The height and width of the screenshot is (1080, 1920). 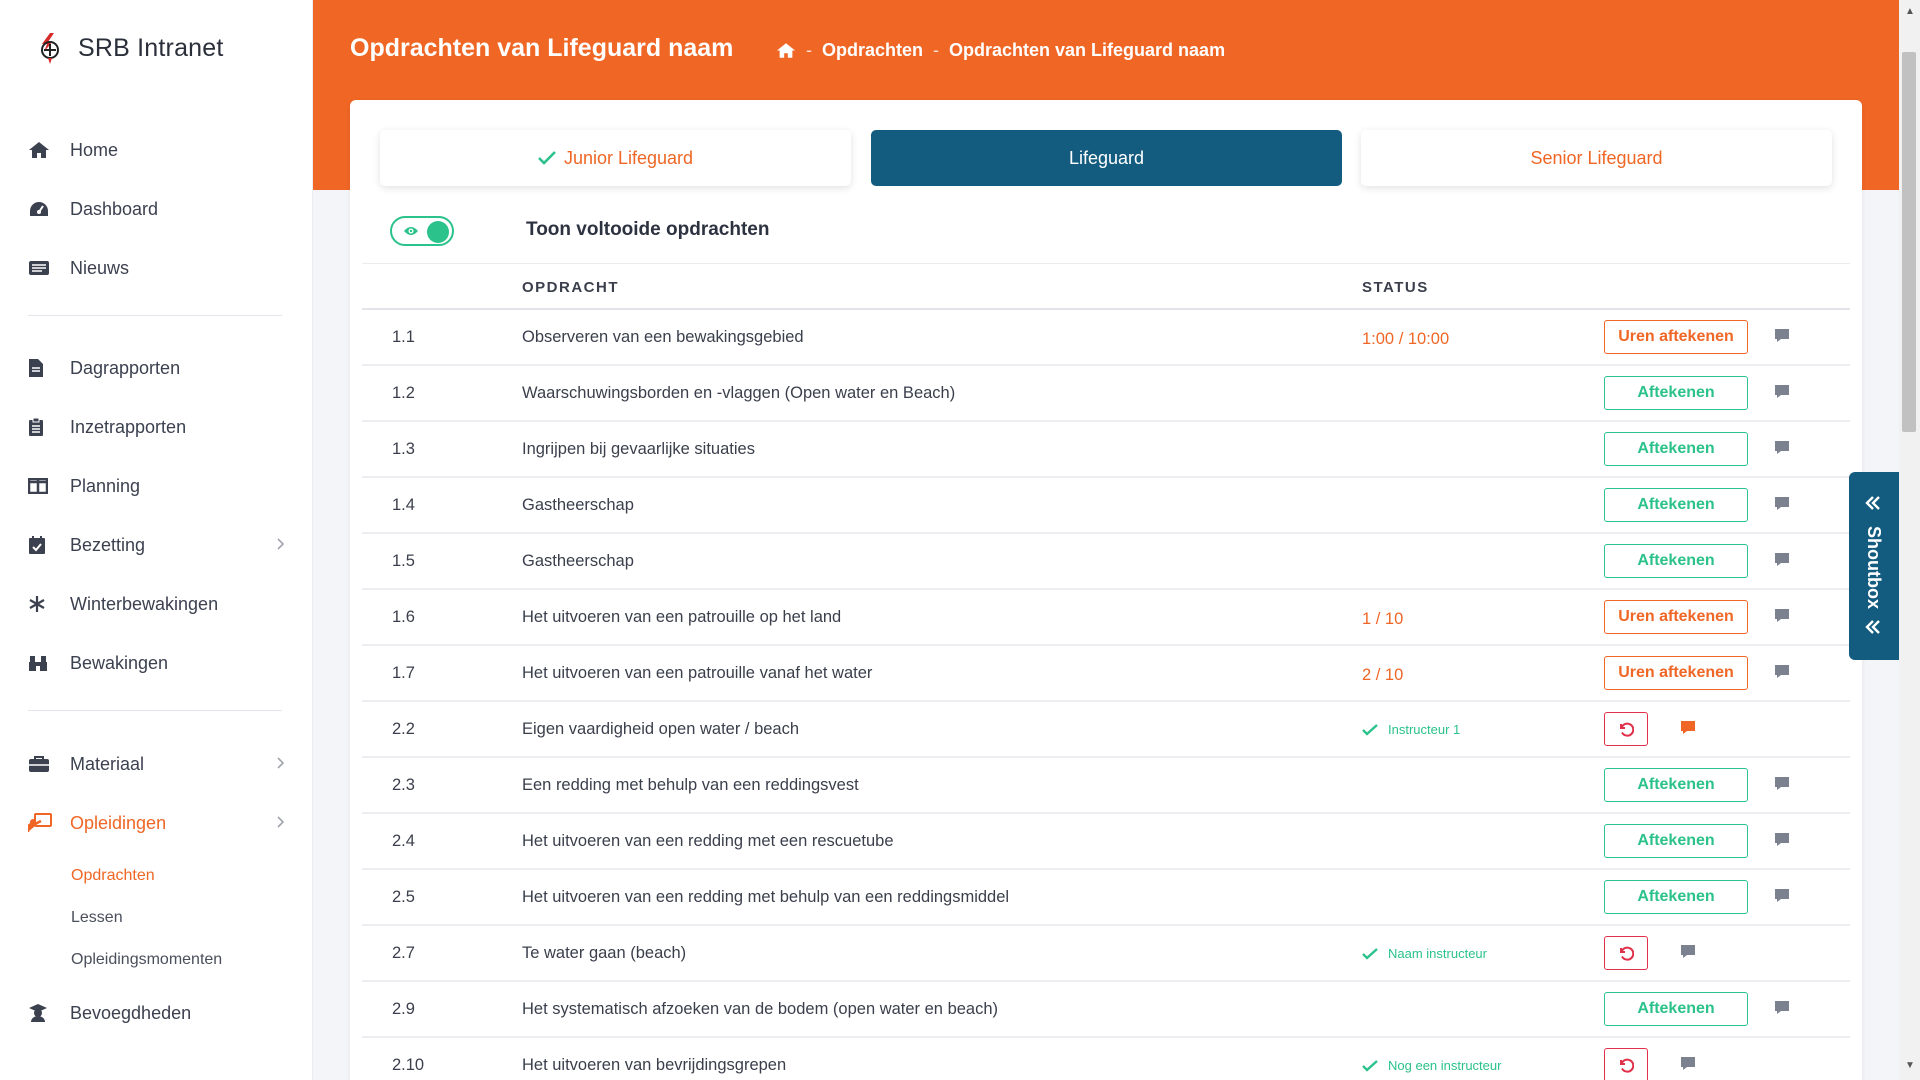 I want to click on check-icon, so click(x=547, y=158).